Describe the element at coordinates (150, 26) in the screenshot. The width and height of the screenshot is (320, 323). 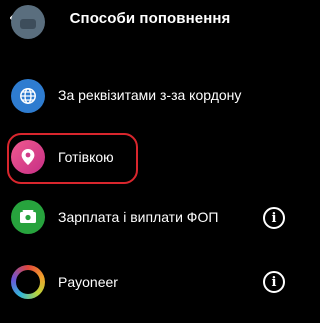
I see `list-item-partial` at that location.